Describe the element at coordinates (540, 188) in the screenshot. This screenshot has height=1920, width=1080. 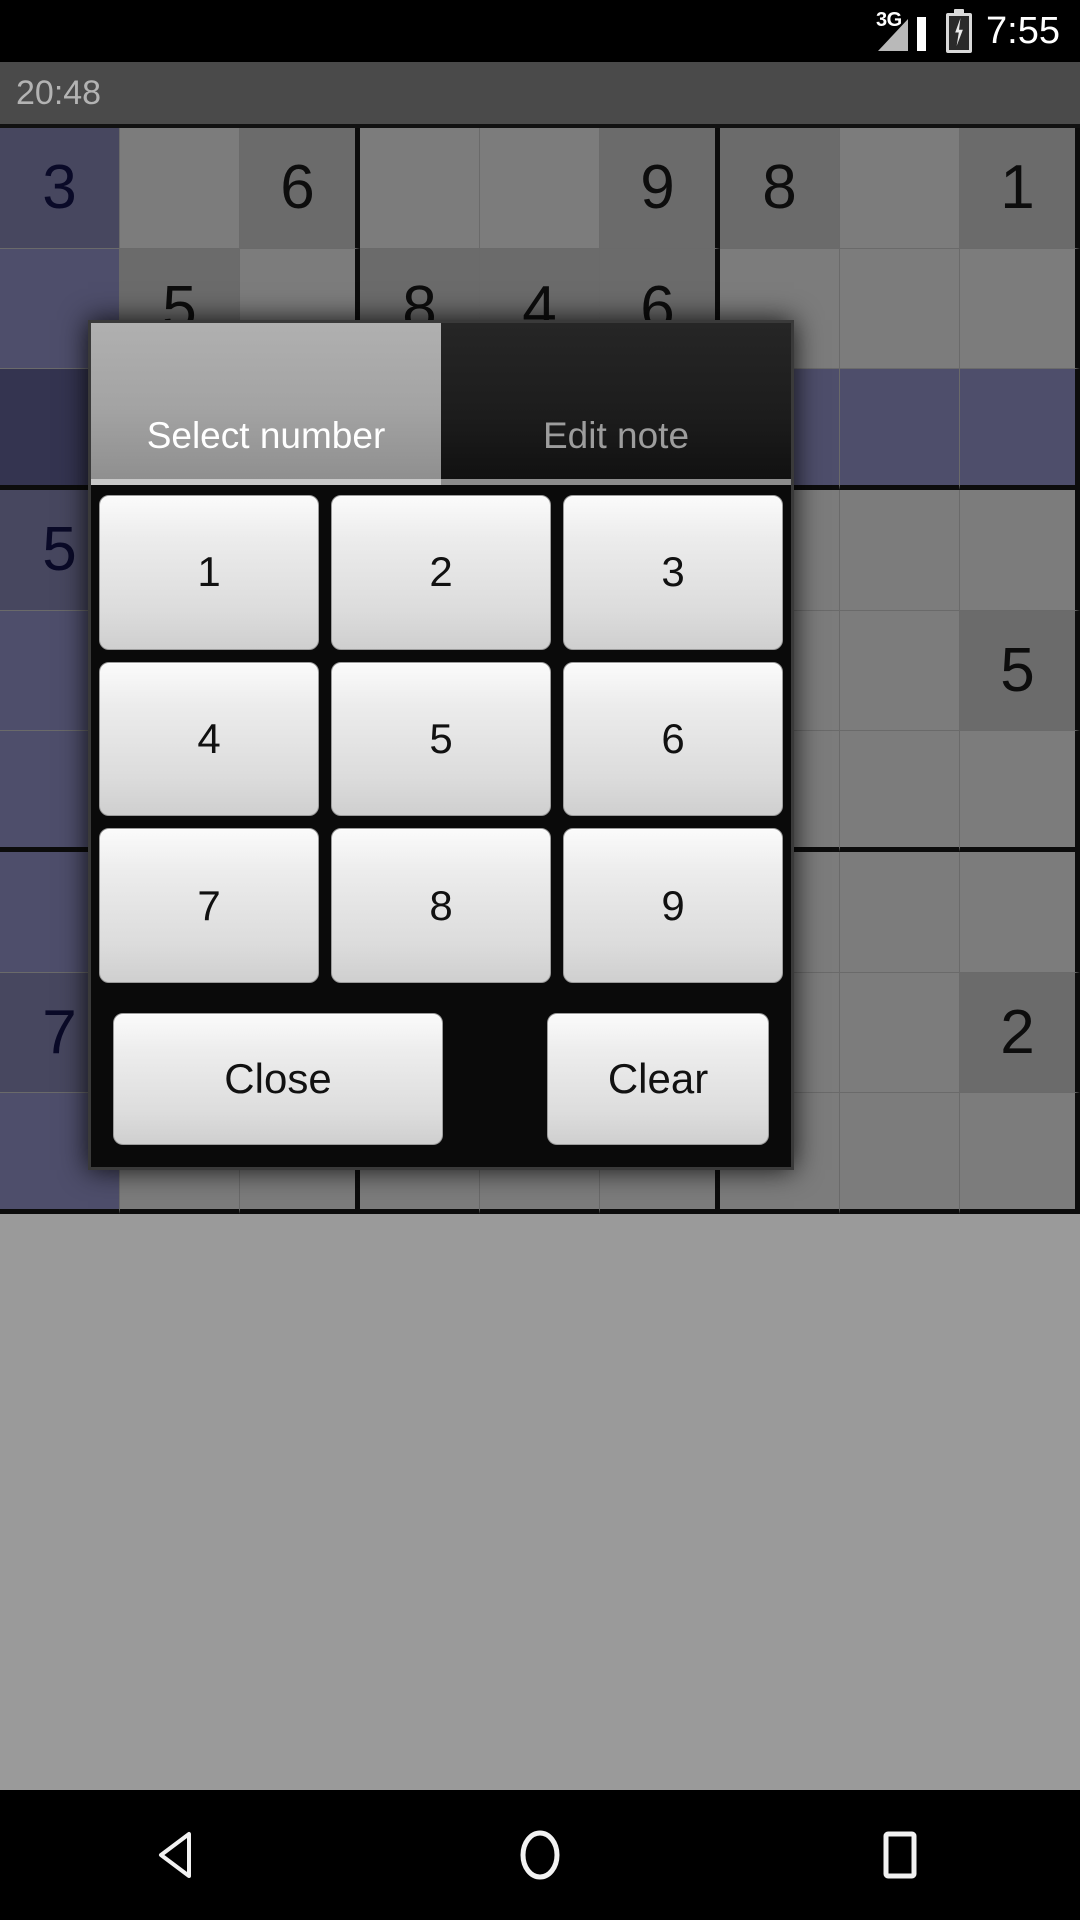
I see `sudoku-cell-r1c5` at that location.